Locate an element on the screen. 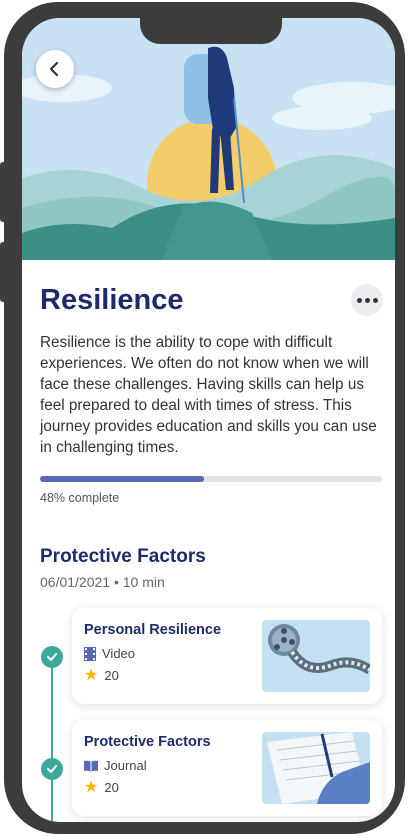 Image resolution: width=409 pixels, height=836 pixels. section-title: Protective Factors is located at coordinates (123, 556).